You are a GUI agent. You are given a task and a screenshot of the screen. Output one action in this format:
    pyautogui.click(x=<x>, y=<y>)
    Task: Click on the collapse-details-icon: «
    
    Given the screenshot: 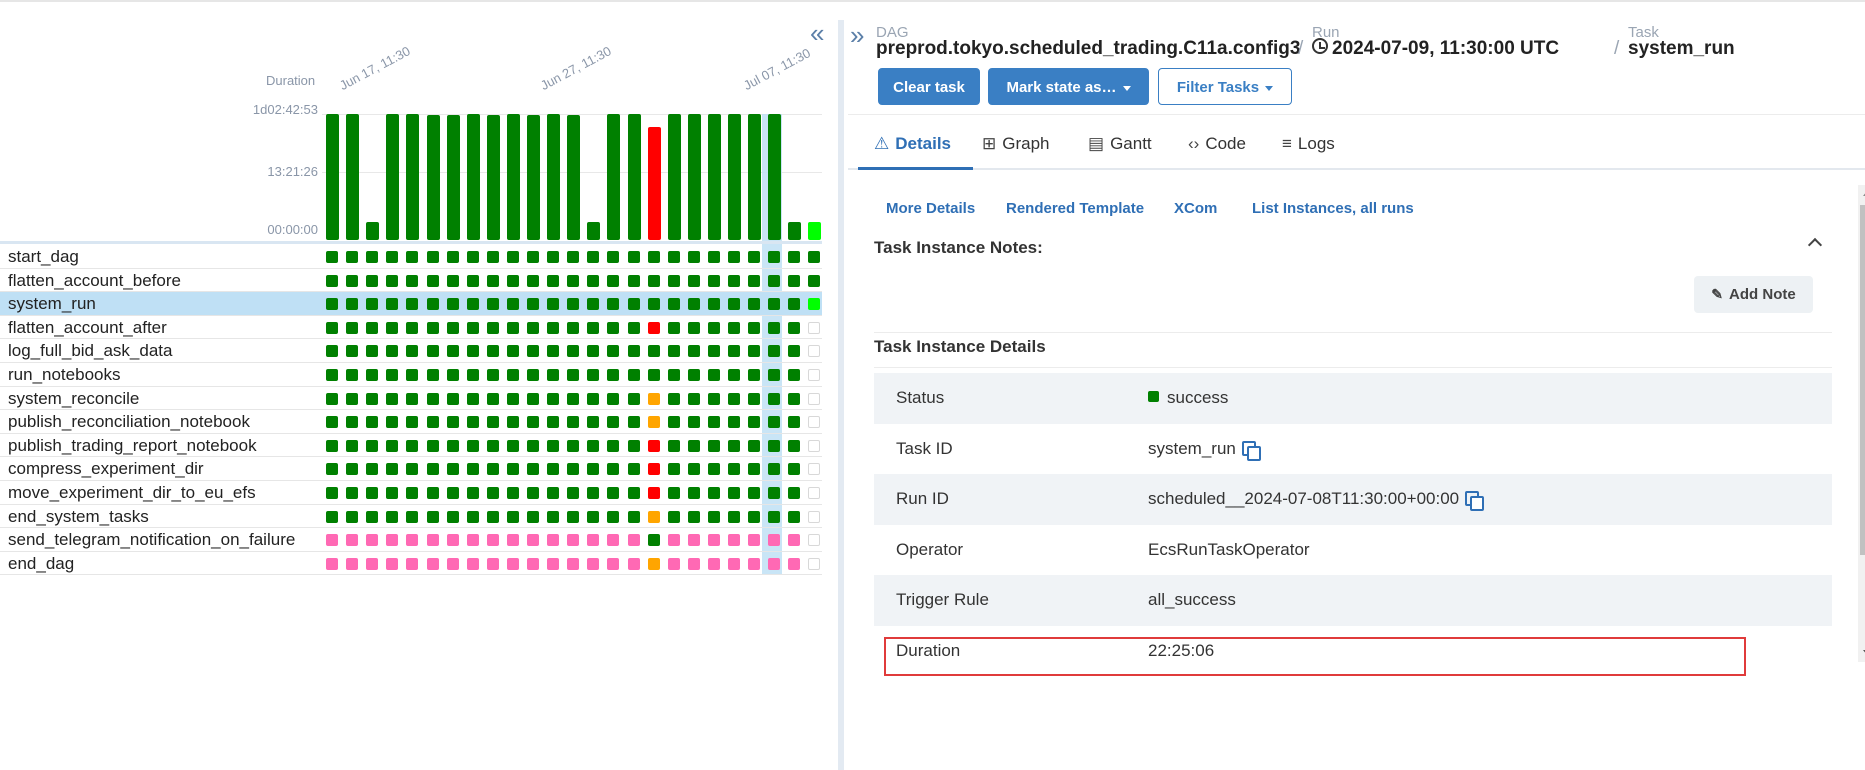 What is the action you would take?
    pyautogui.click(x=817, y=33)
    